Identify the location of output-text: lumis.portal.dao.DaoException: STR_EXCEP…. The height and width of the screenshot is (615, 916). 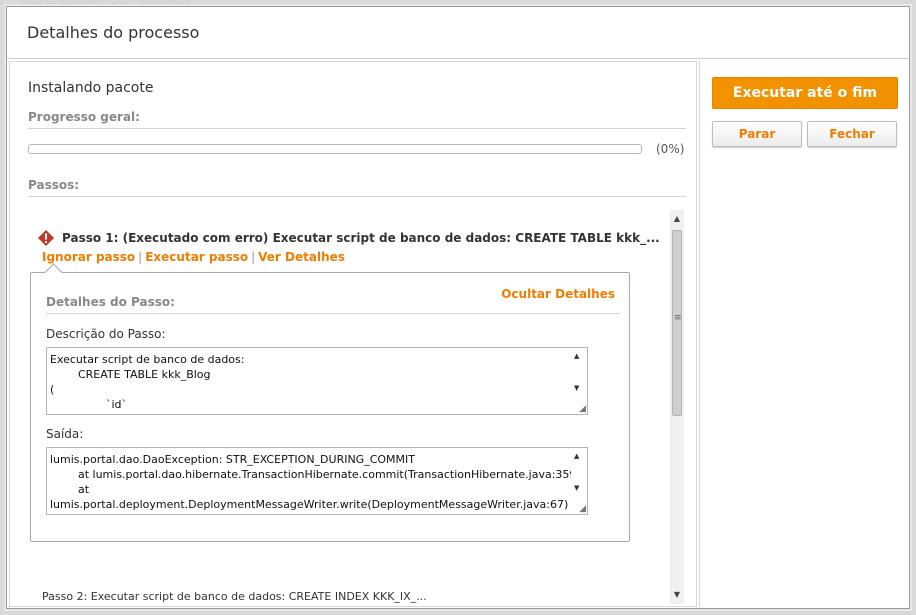
(315, 482).